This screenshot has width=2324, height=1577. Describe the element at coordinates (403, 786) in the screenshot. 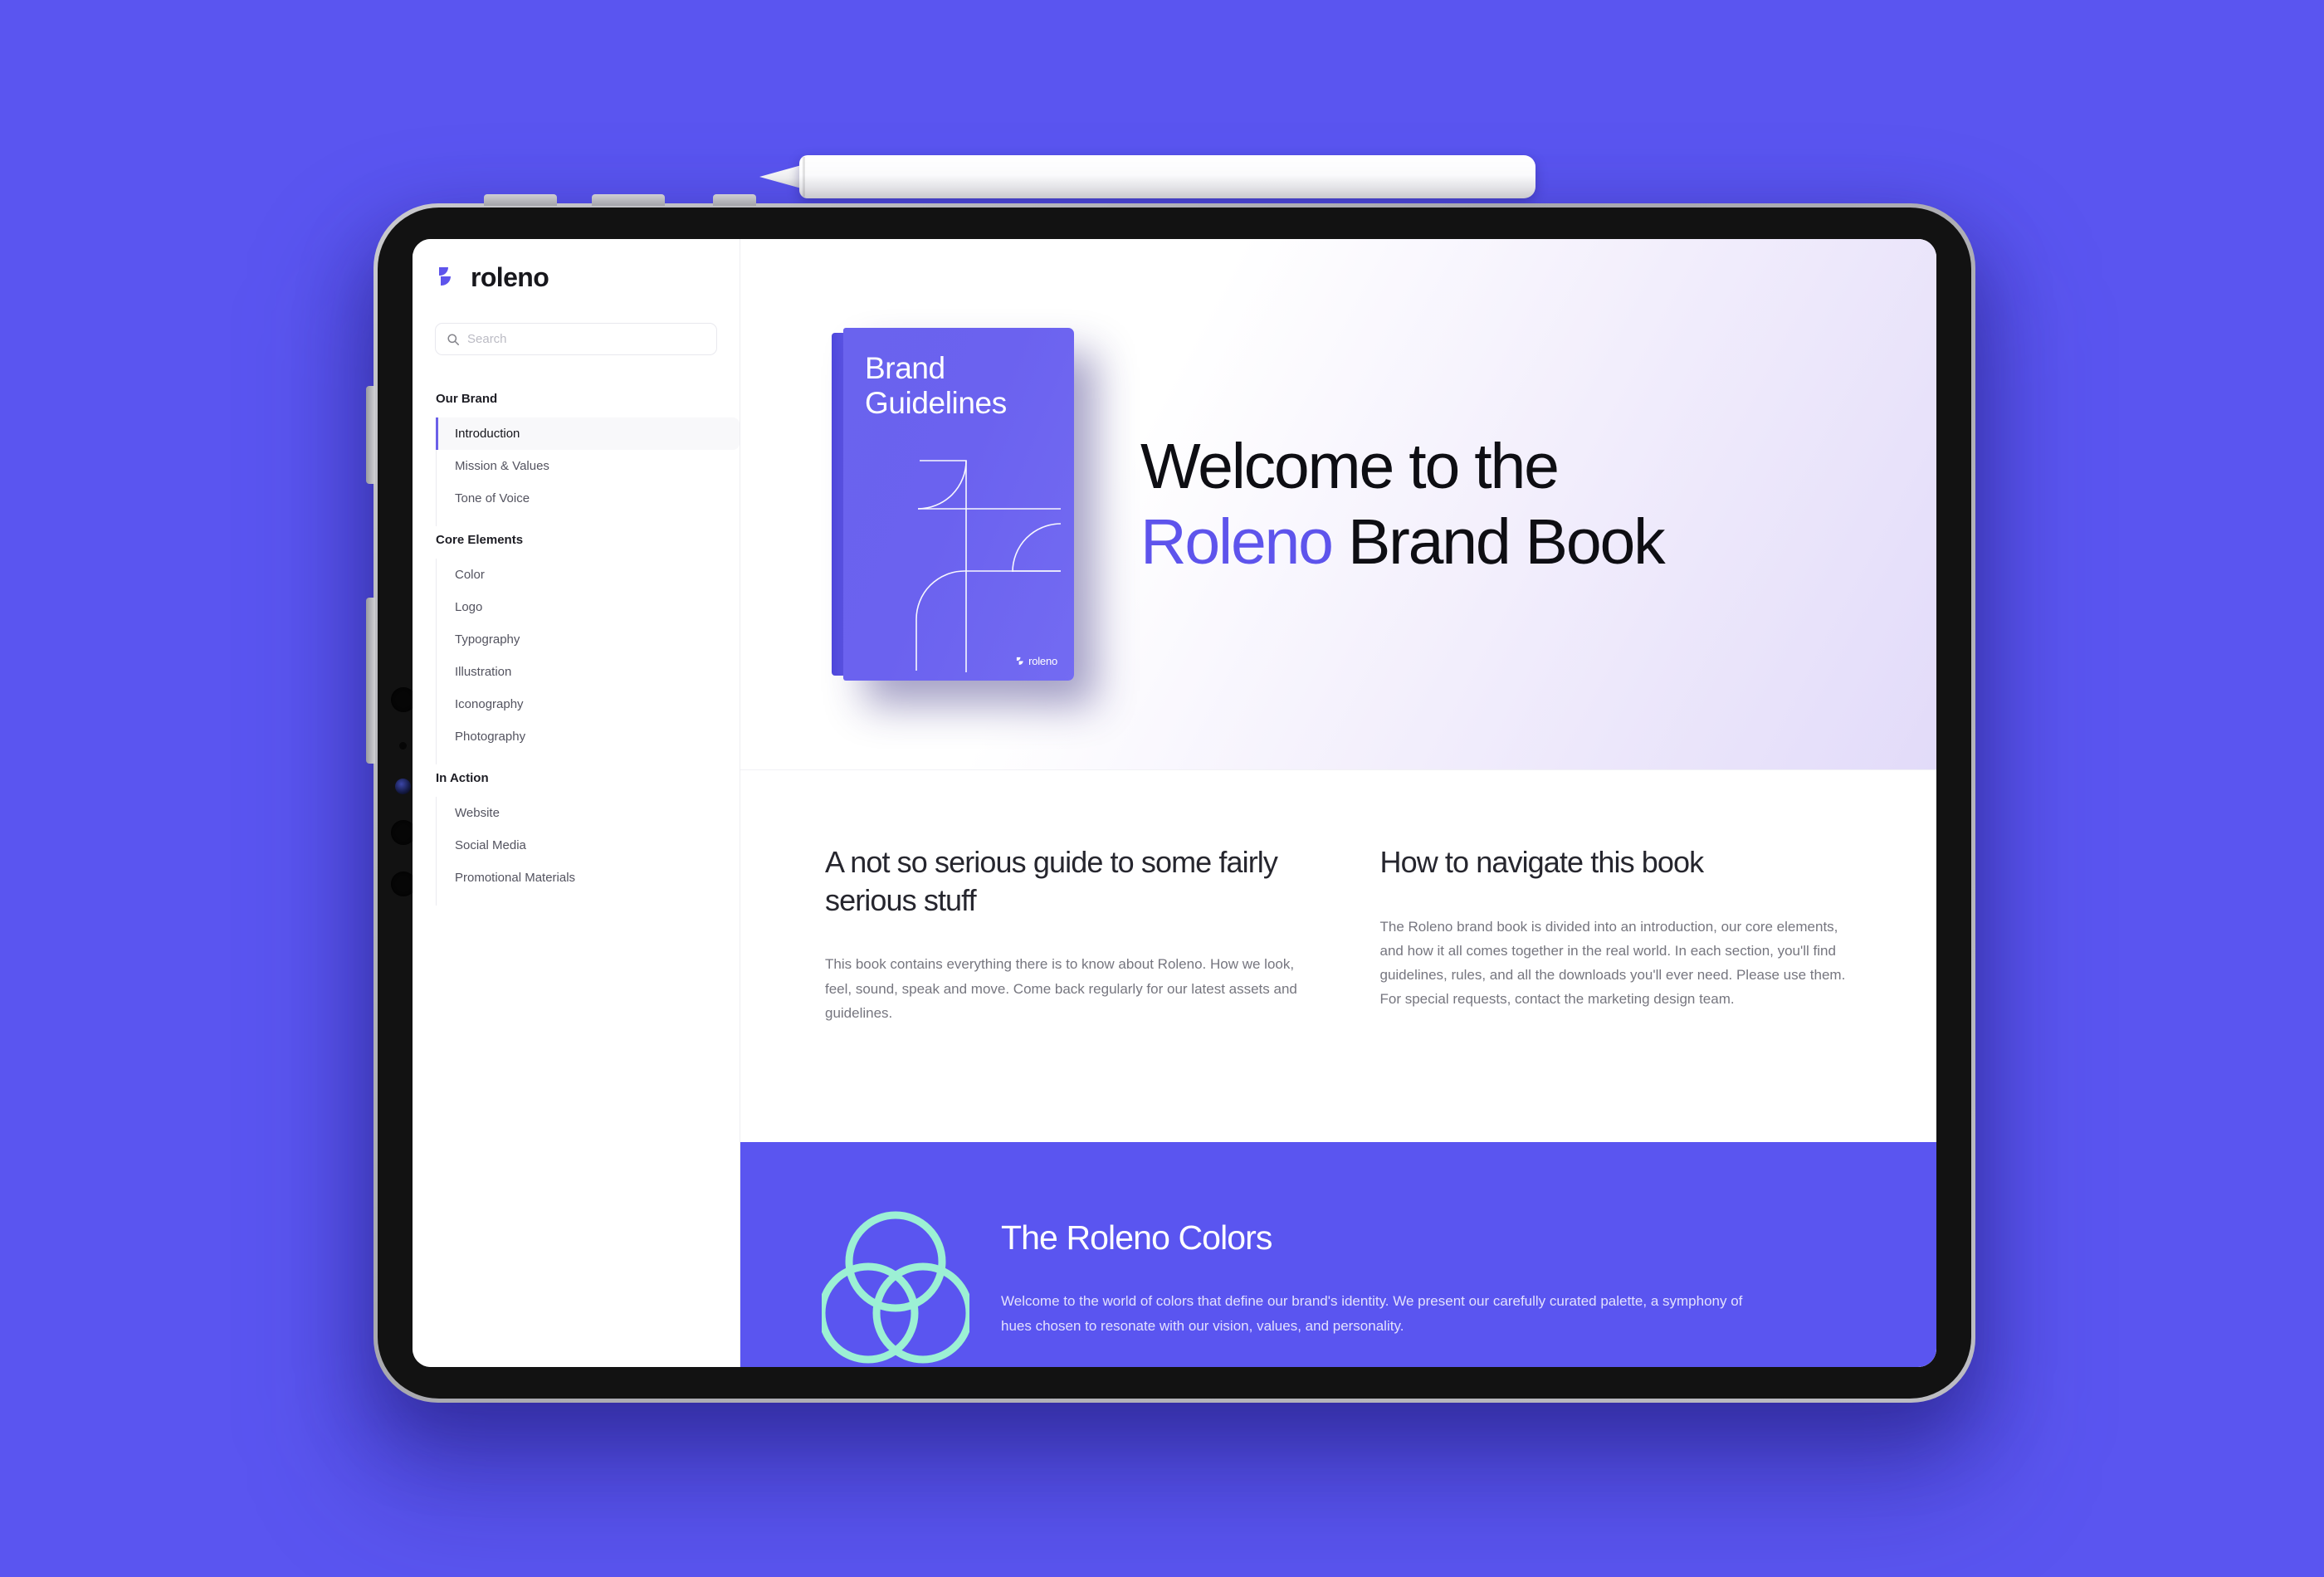

I see `flash-sensor` at that location.